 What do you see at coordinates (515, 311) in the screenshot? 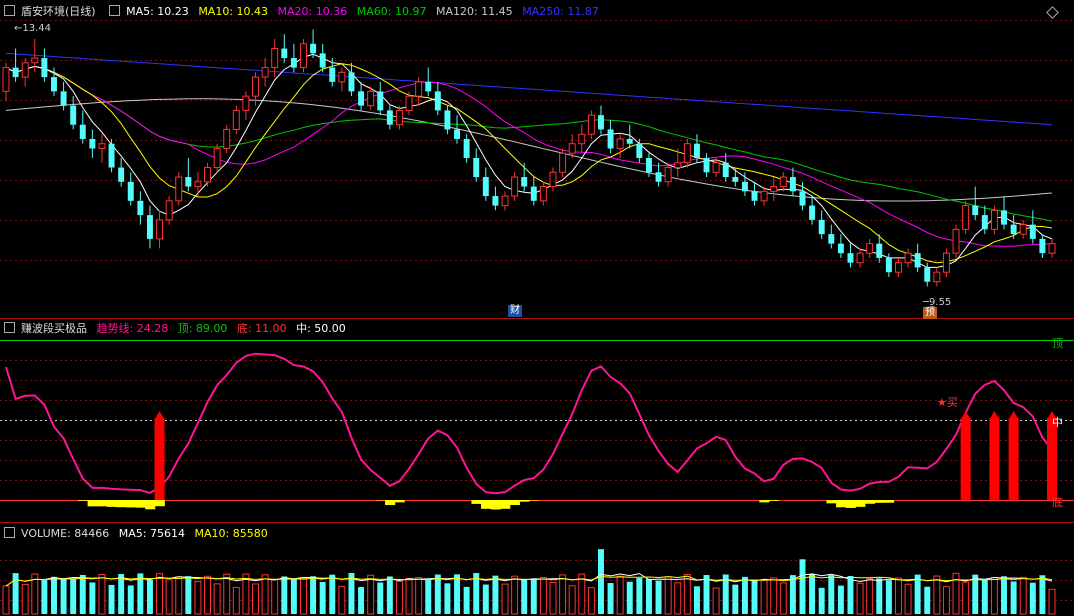
I see `finance-tag: 财` at bounding box center [515, 311].